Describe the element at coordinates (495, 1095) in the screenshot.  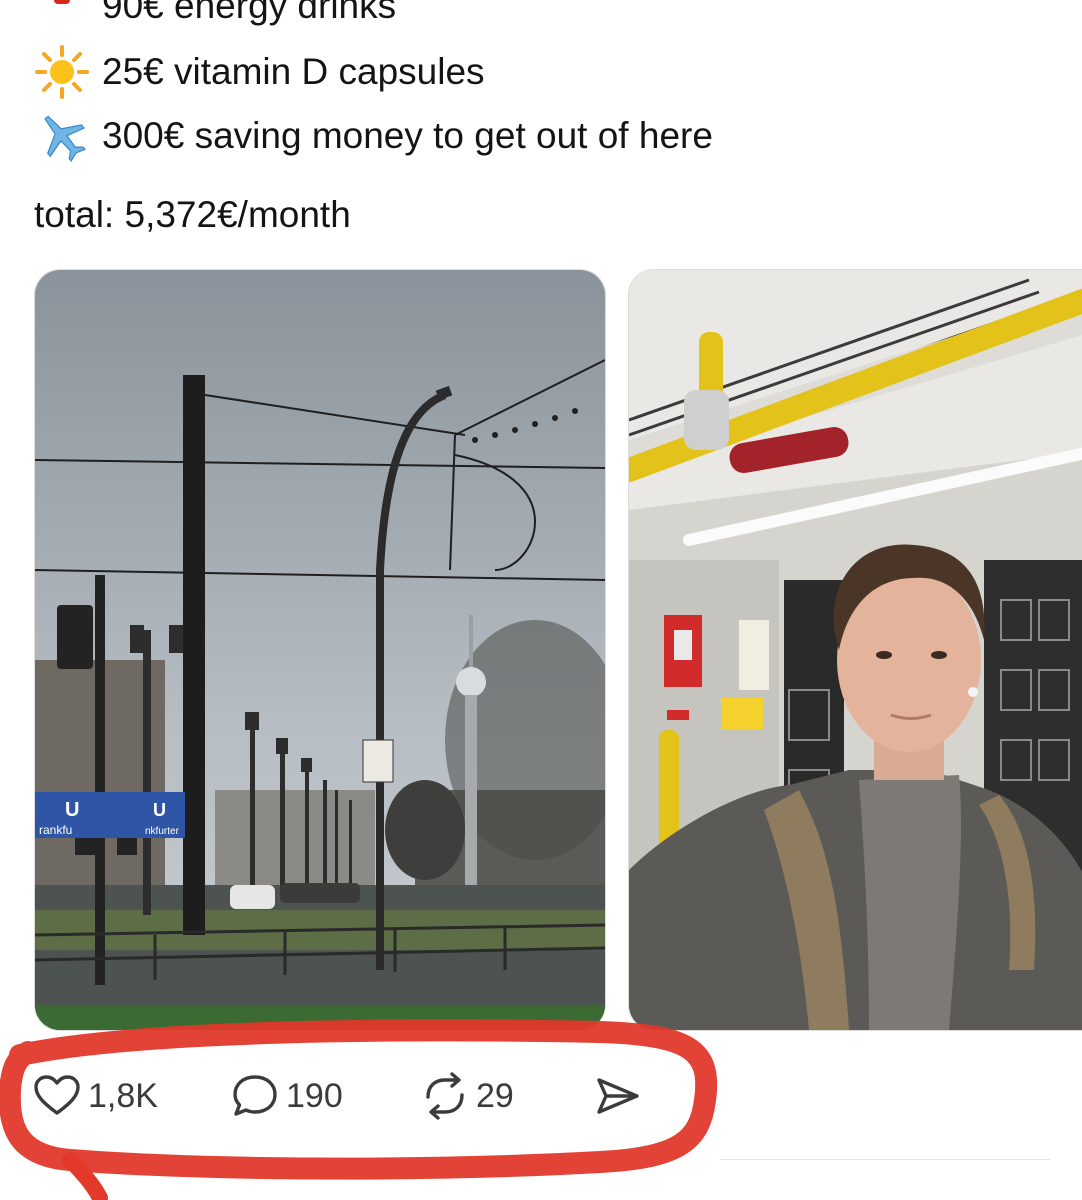
I see `repost-count: 29` at that location.